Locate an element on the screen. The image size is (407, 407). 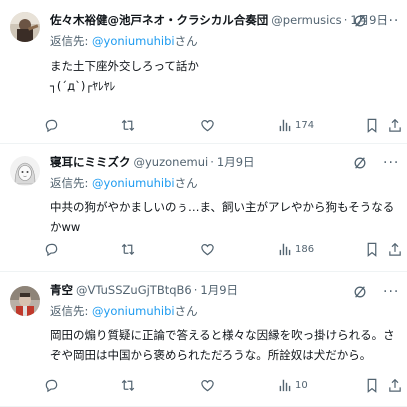
tweet-header: 佐々木裕健@池戸ネオ・クラシカル合奏団 @permusics · 1月9日 is located at coordinates (223, 20).